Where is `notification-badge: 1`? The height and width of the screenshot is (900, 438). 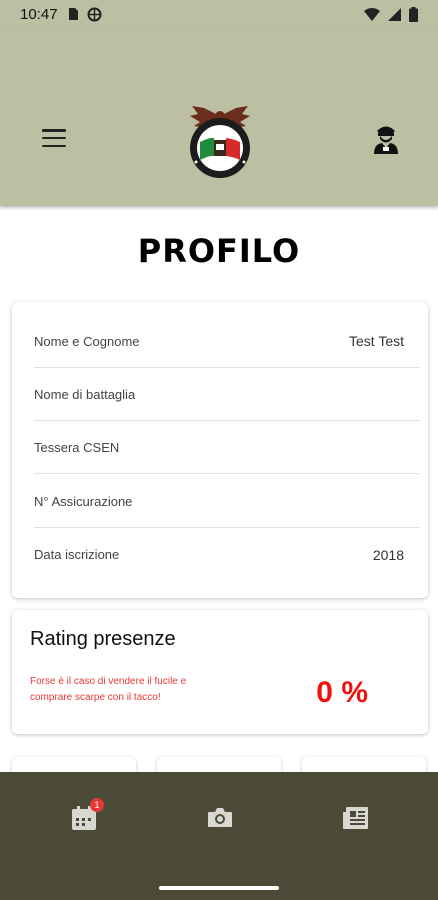 notification-badge: 1 is located at coordinates (97, 805).